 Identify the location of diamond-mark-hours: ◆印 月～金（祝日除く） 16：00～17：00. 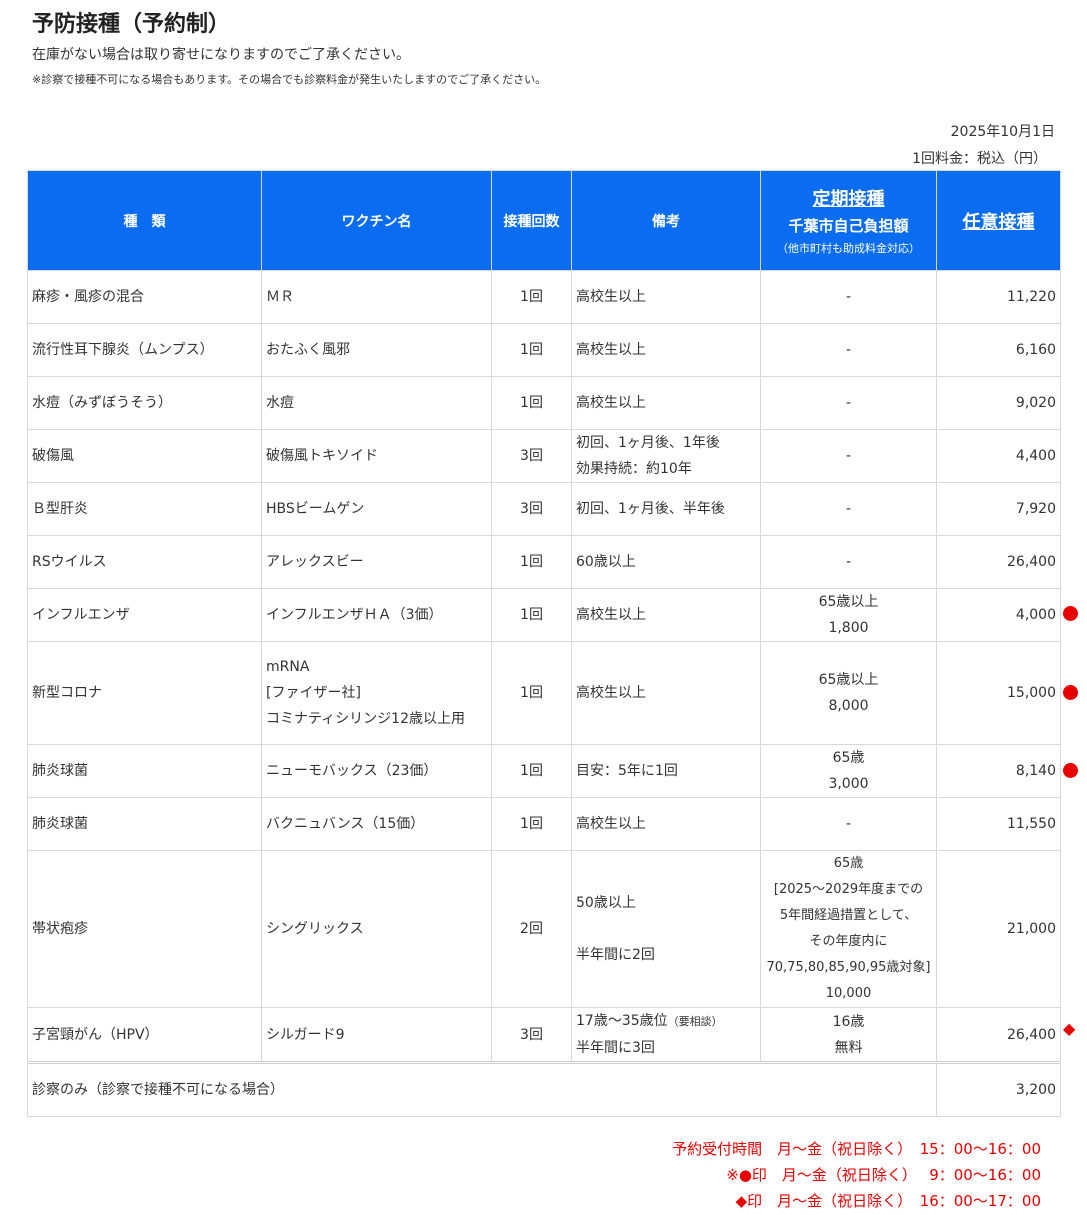
(888, 1201).